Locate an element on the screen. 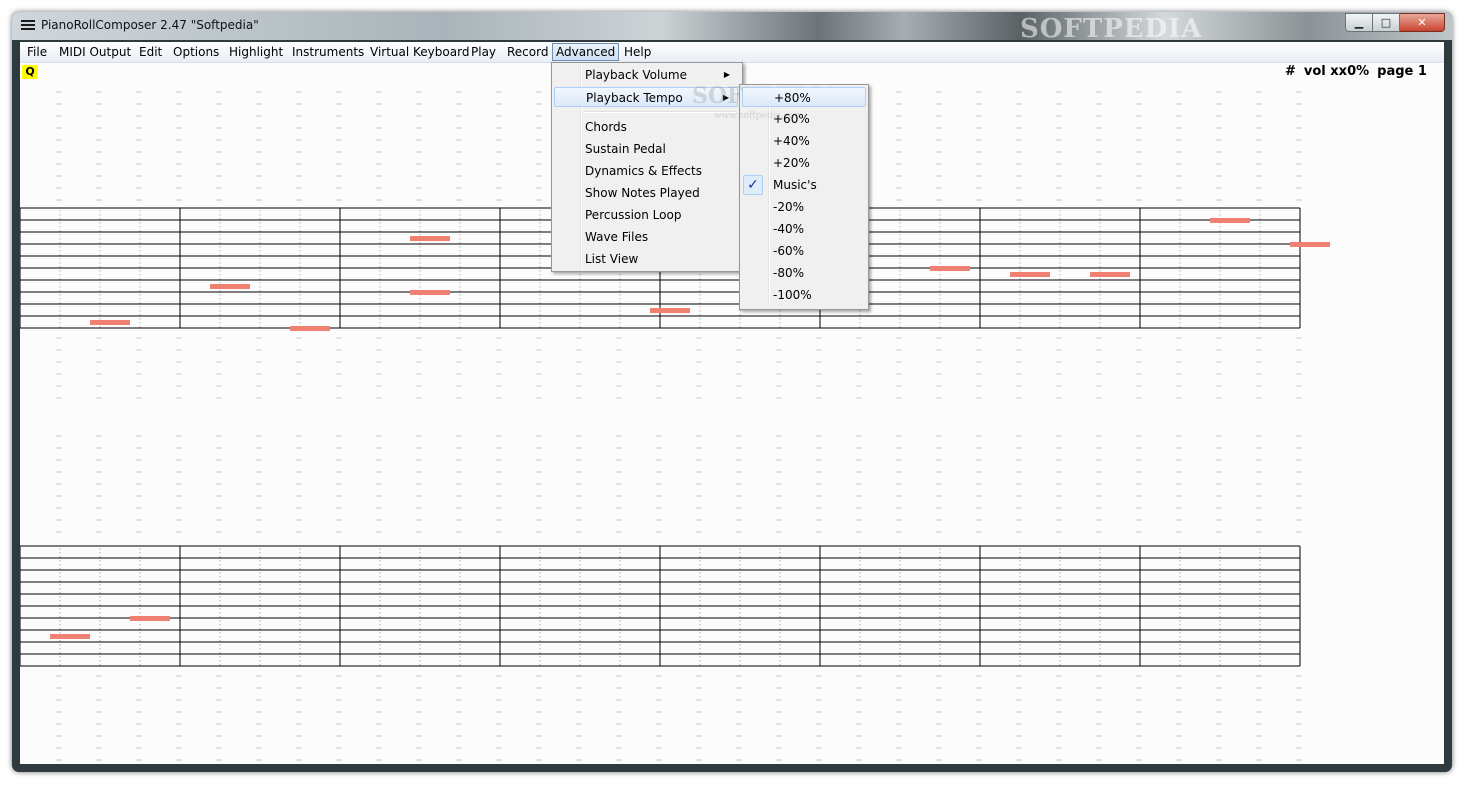  tempo-plus-40: +40% is located at coordinates (804, 141).